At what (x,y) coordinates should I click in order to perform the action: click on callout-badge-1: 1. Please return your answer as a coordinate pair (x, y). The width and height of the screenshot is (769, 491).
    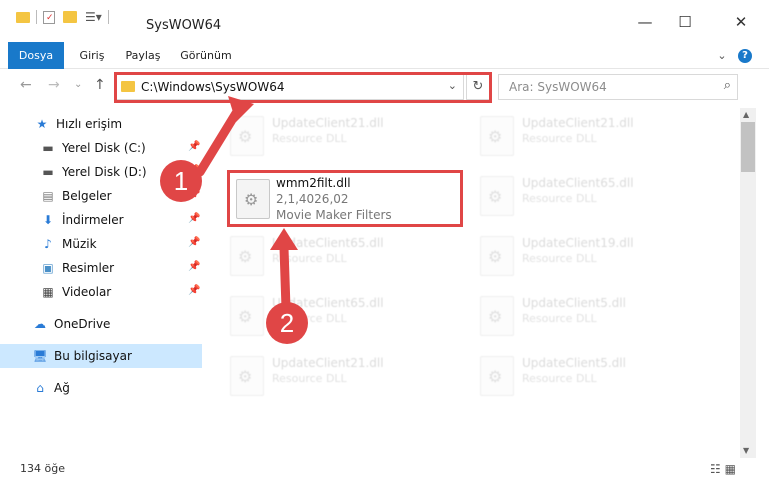
    Looking at the image, I should click on (181, 181).